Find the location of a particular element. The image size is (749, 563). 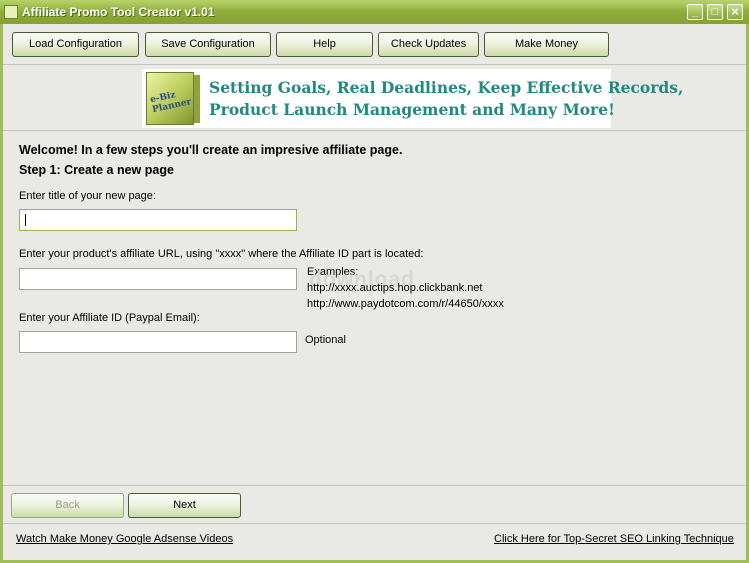

step-heading: Step 1: Create a new page is located at coordinates (96, 170).